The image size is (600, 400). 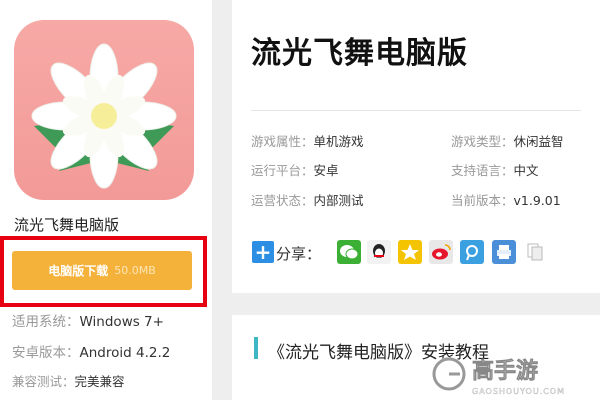 What do you see at coordinates (125, 353) in the screenshot?
I see `info-value: Android 4.2.2` at bounding box center [125, 353].